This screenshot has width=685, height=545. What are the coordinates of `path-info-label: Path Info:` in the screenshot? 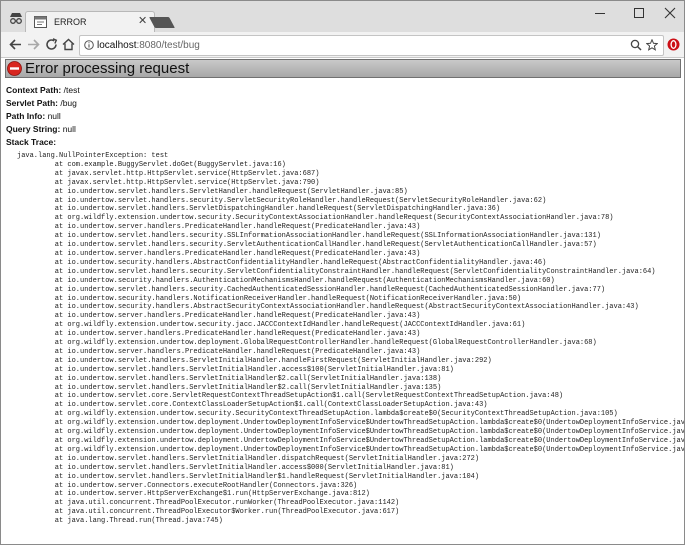 It's located at (26, 116).